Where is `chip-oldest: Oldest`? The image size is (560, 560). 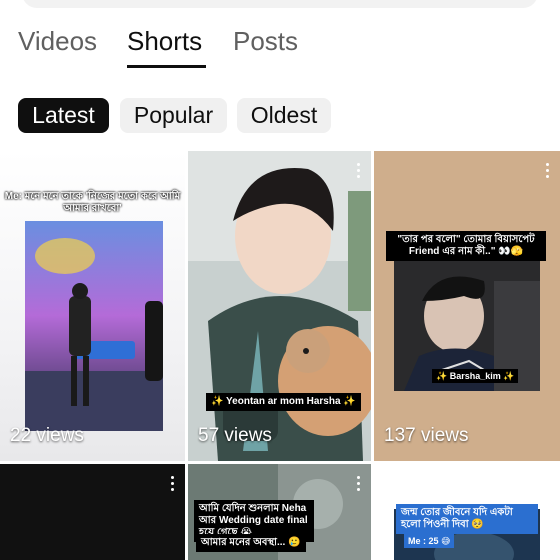 chip-oldest: Oldest is located at coordinates (284, 115).